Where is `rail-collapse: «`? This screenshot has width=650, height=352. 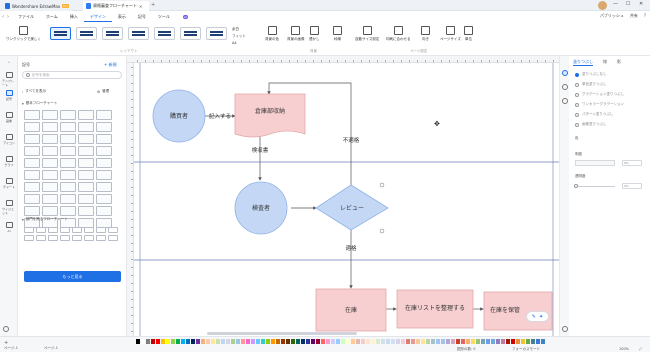
rail-collapse: « is located at coordinates (9, 62).